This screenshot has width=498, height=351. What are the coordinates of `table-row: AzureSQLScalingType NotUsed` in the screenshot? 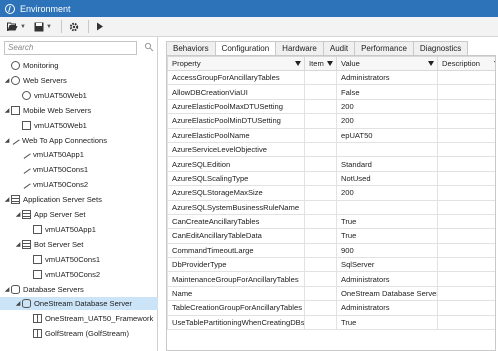 It's located at (331, 178).